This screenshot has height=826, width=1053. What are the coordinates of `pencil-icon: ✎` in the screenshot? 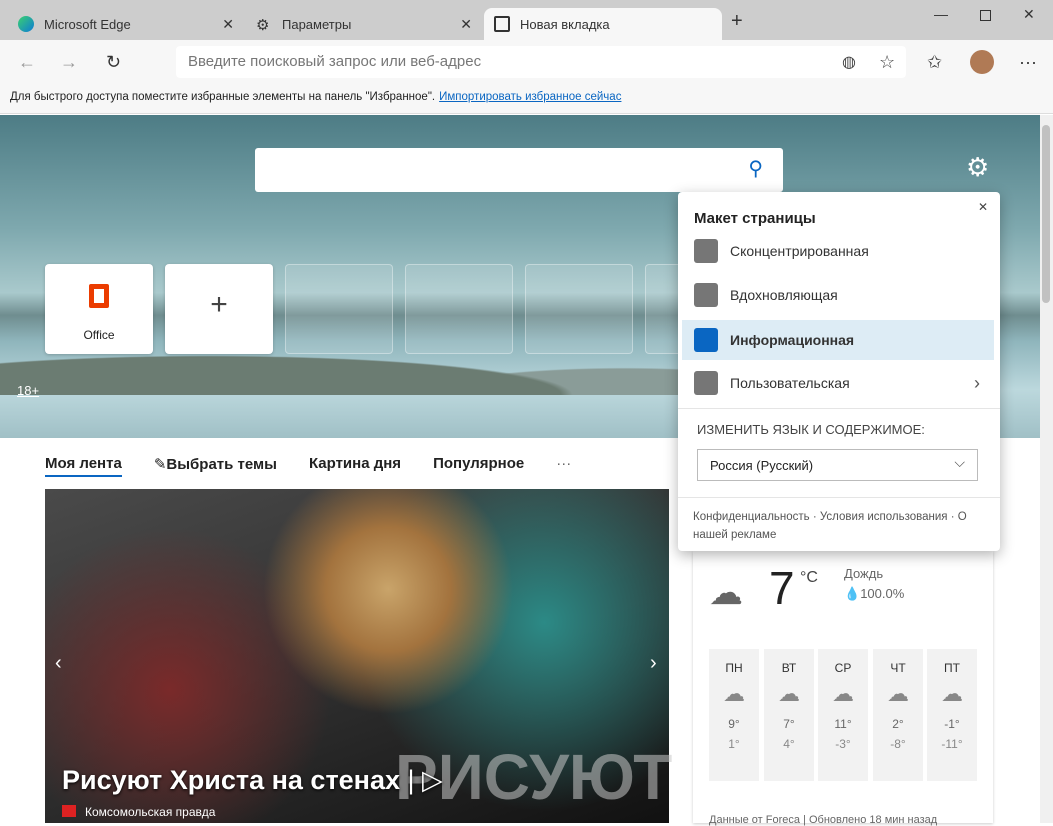 It's located at (160, 464).